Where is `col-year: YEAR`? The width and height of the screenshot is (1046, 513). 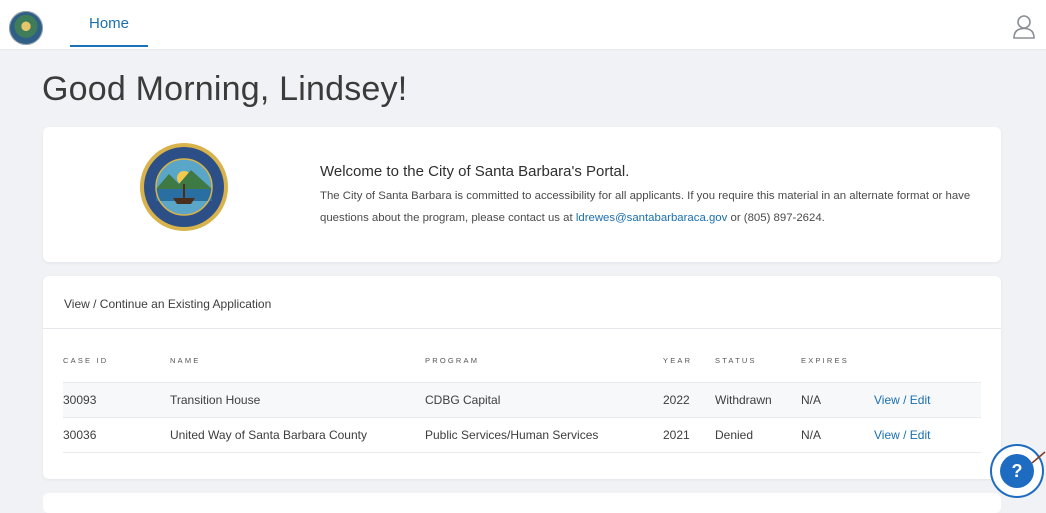 col-year: YEAR is located at coordinates (678, 360).